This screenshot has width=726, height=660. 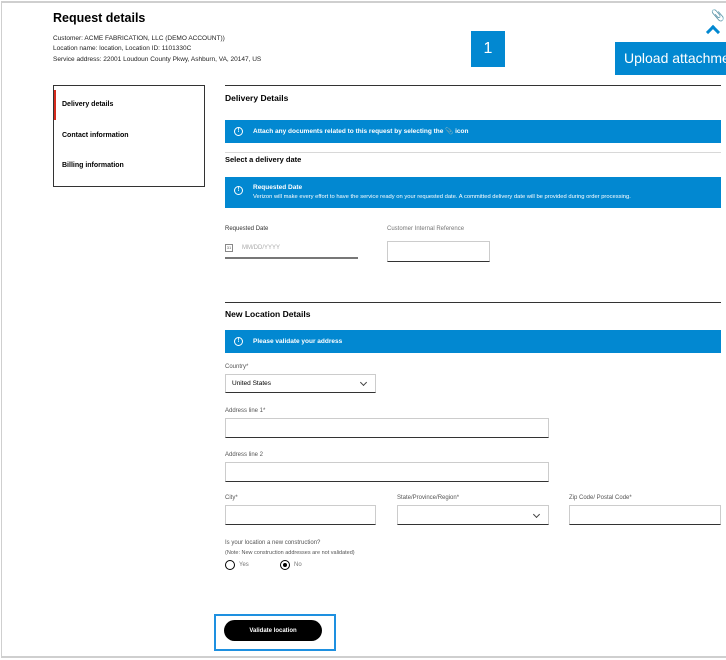 I want to click on sidebar-item-delivery-details: Delivery details, so click(x=129, y=105).